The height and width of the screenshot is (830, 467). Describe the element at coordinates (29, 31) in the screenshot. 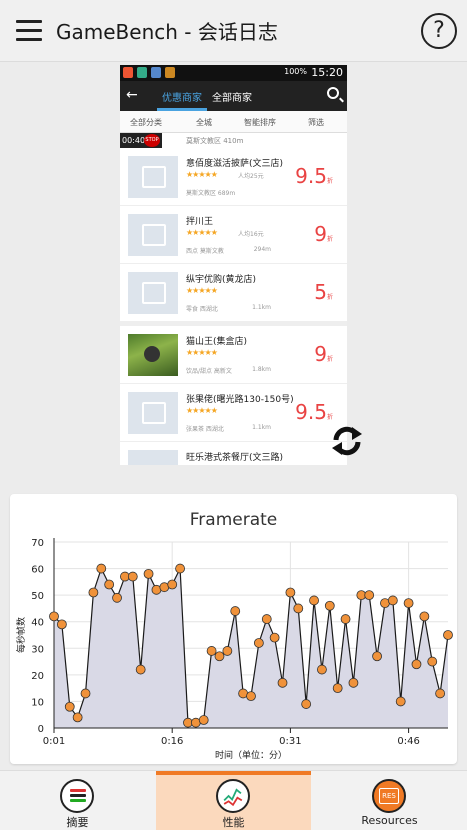

I see `hamburger-menu-icon` at that location.